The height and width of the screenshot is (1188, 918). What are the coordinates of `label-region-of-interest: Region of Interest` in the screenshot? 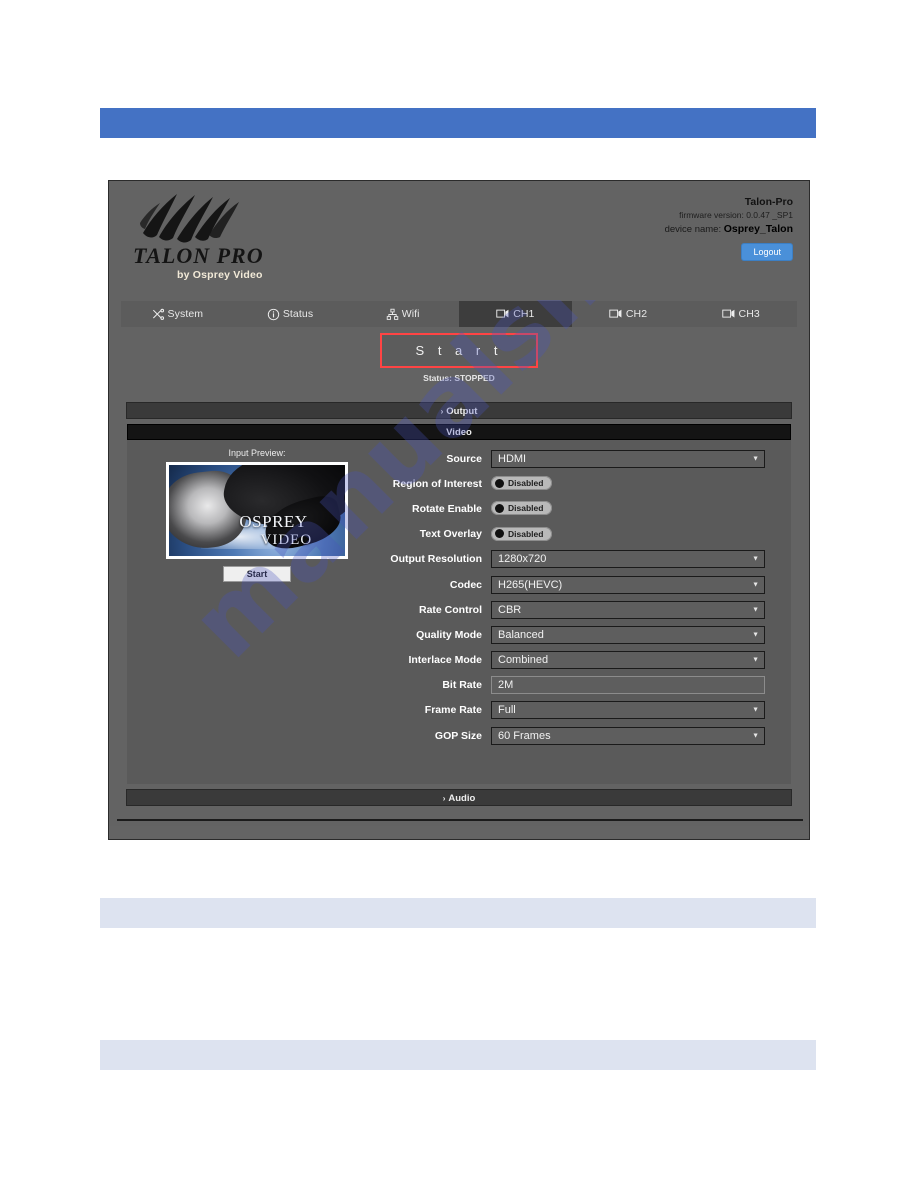 It's located at (437, 483).